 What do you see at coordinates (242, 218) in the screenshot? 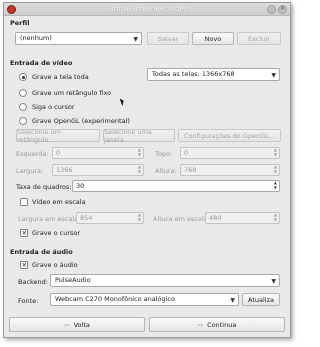
I see `scaled-height-input: 480 ▲ ▼` at bounding box center [242, 218].